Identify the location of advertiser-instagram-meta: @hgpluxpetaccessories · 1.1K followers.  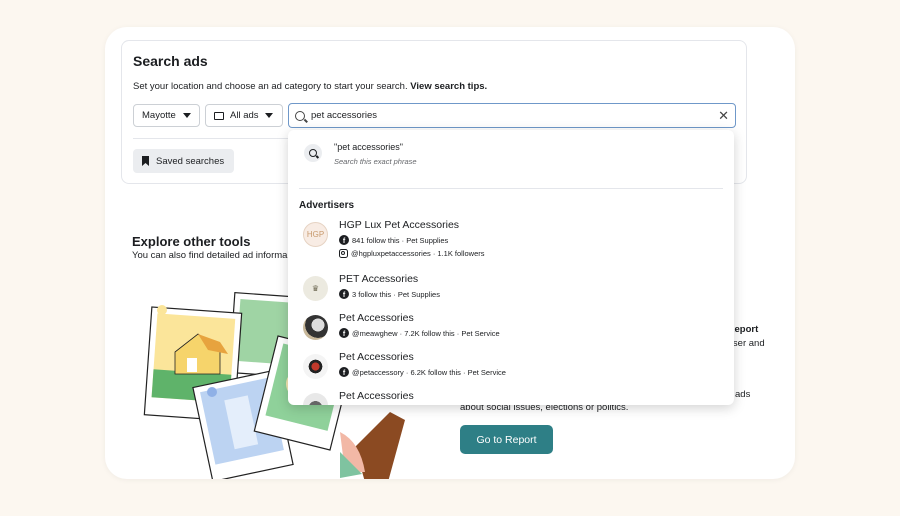
(412, 253).